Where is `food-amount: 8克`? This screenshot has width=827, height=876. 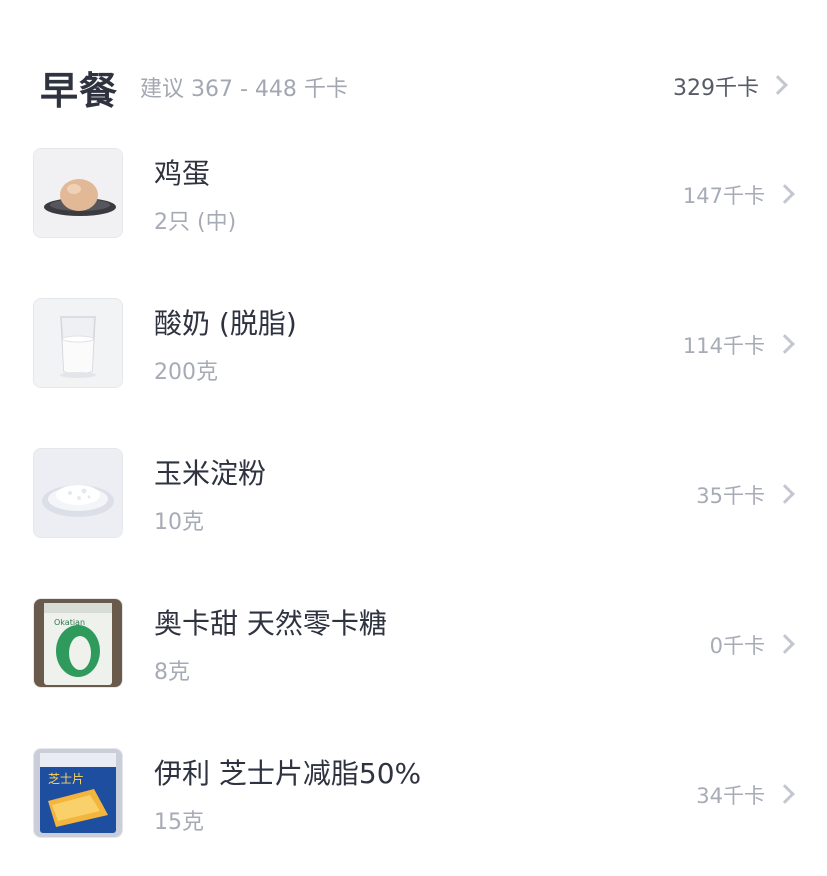 food-amount: 8克 is located at coordinates (172, 672).